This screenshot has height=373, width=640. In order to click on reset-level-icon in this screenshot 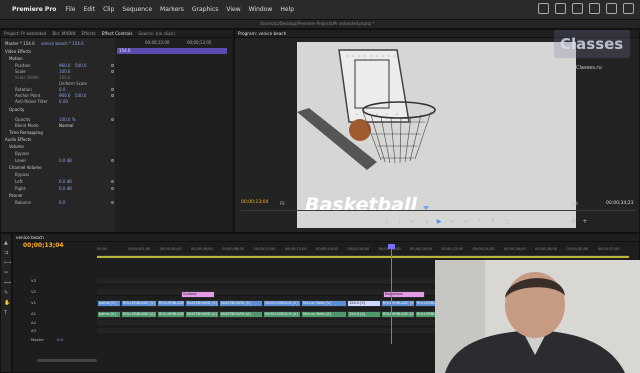, I will do `click(112, 160)`.